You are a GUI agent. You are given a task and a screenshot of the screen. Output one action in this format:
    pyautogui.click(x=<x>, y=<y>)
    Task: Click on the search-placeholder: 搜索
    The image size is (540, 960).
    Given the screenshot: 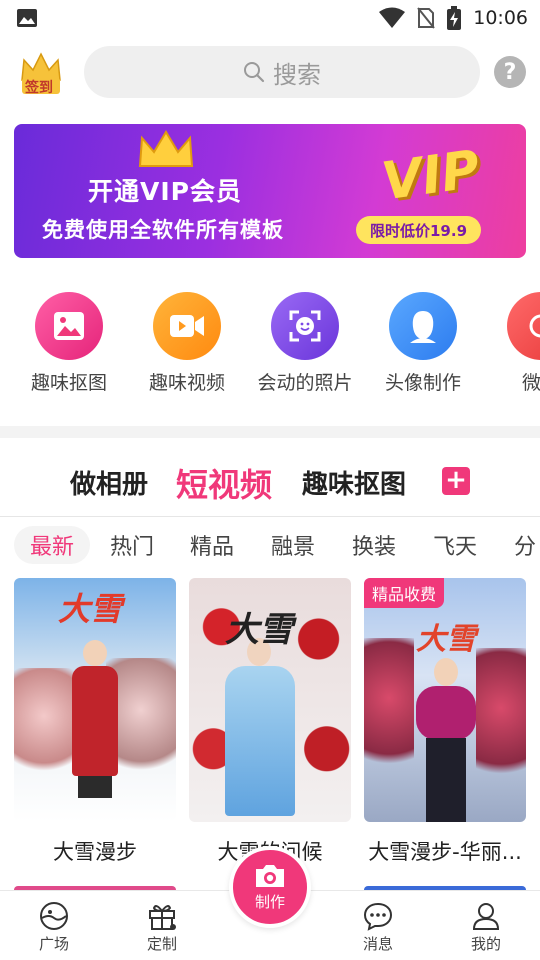 What is the action you would take?
    pyautogui.click(x=297, y=74)
    